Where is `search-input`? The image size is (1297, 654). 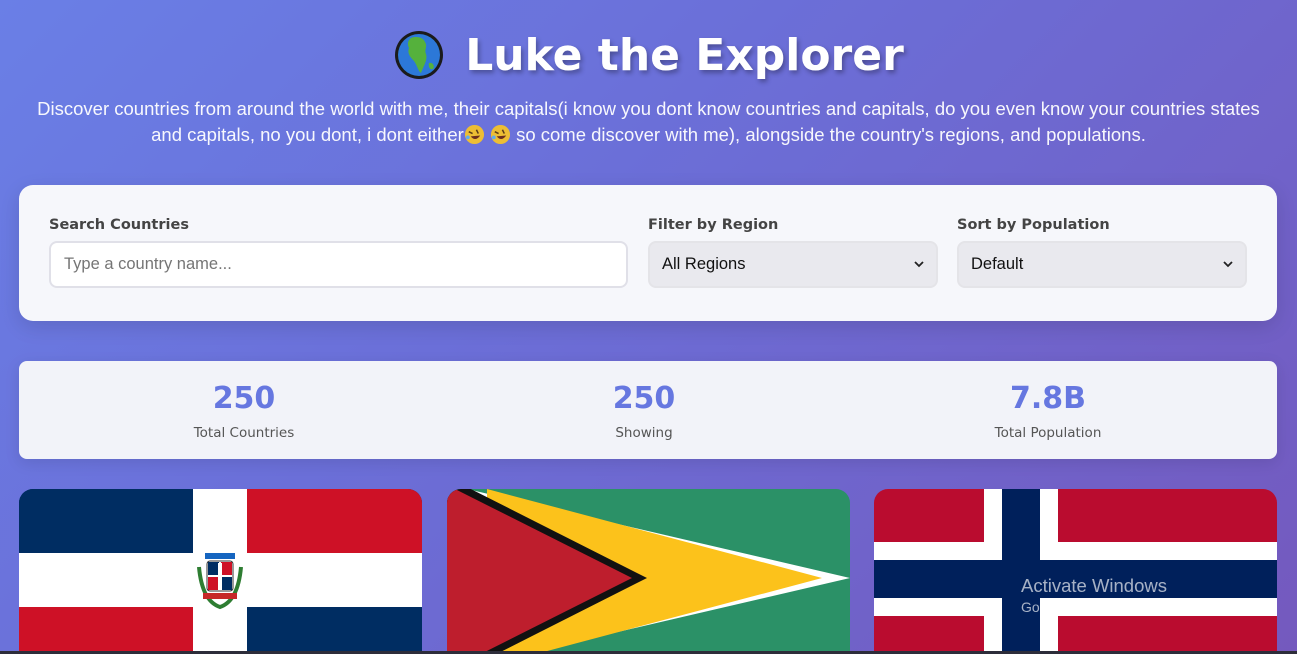 search-input is located at coordinates (338, 264).